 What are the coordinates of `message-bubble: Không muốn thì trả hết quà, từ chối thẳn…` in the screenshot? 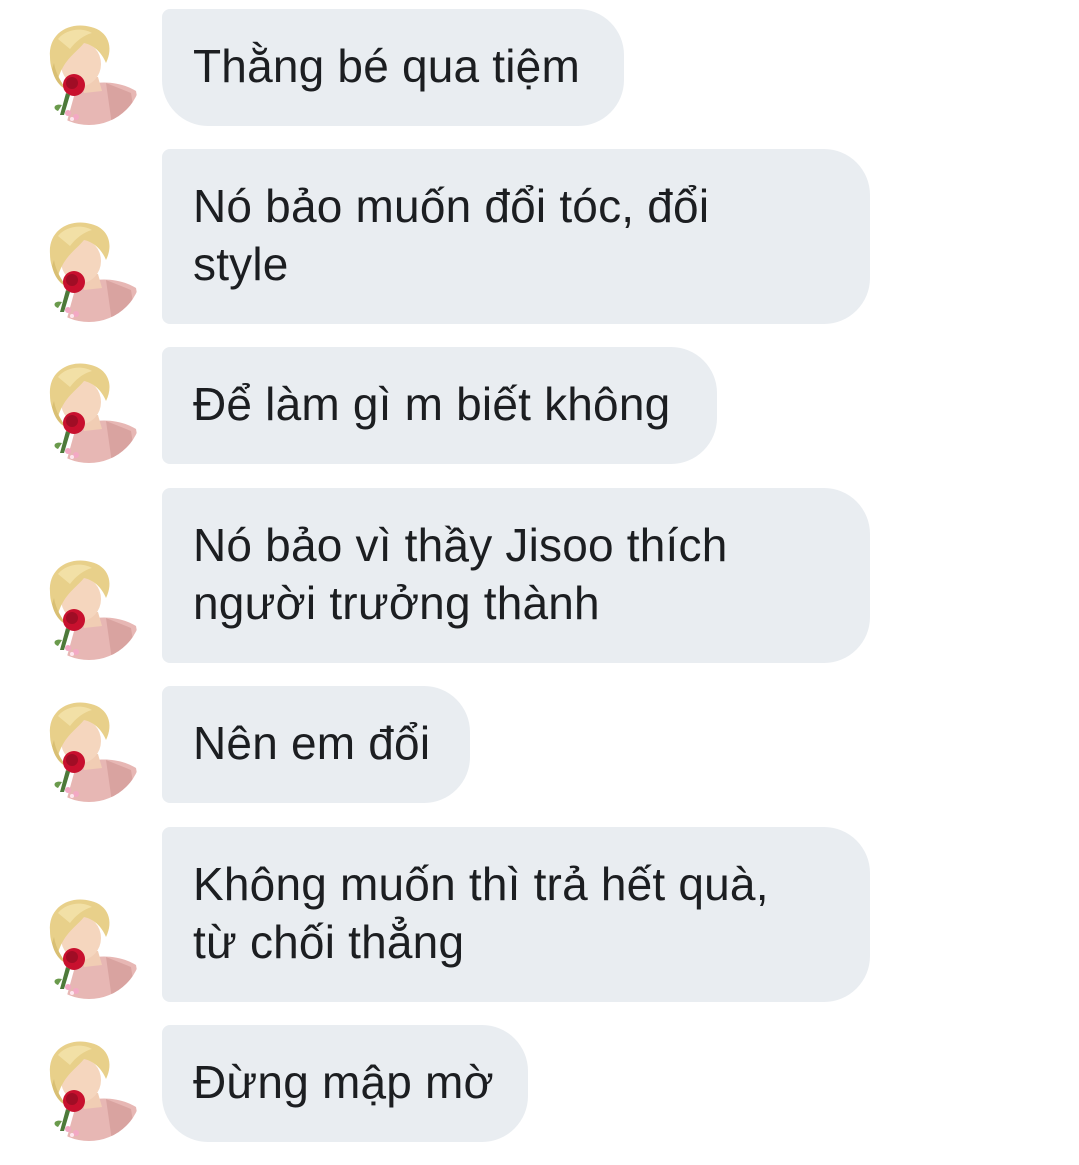 It's located at (516, 914).